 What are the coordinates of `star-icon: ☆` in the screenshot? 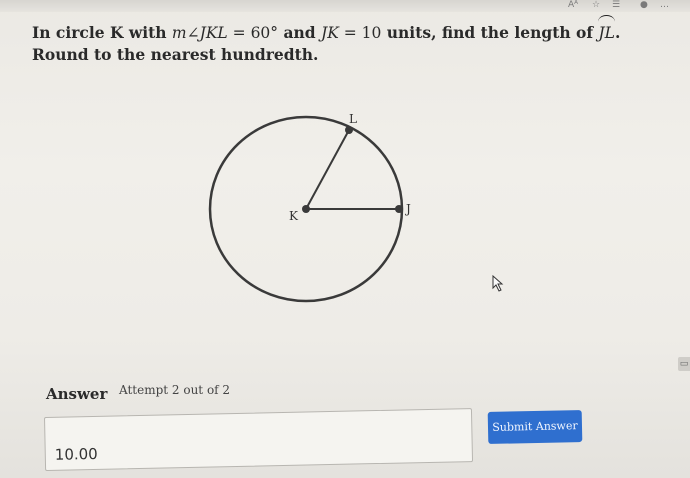 It's located at (596, 5).